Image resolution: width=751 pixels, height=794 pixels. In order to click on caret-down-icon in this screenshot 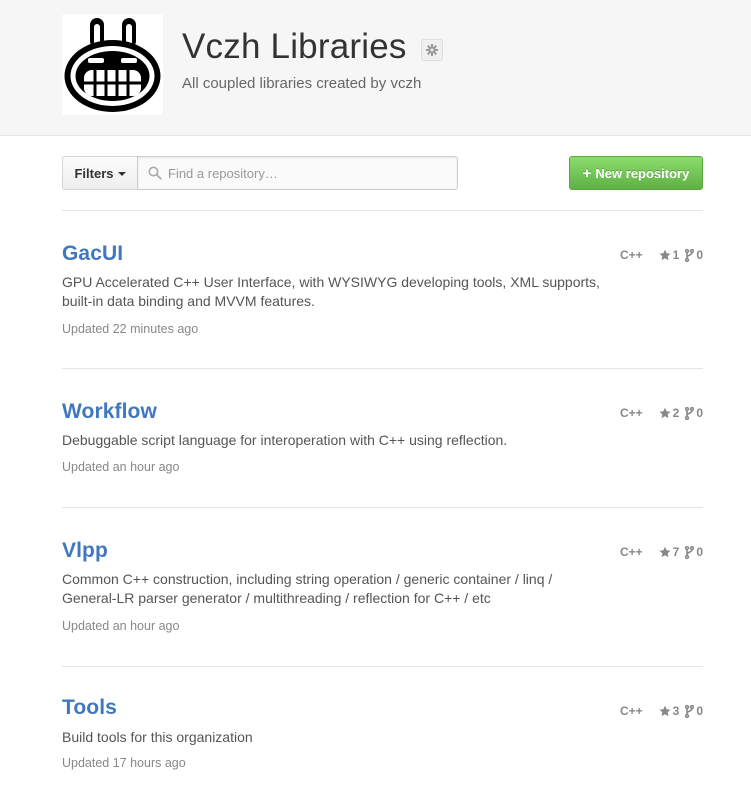, I will do `click(121, 173)`.